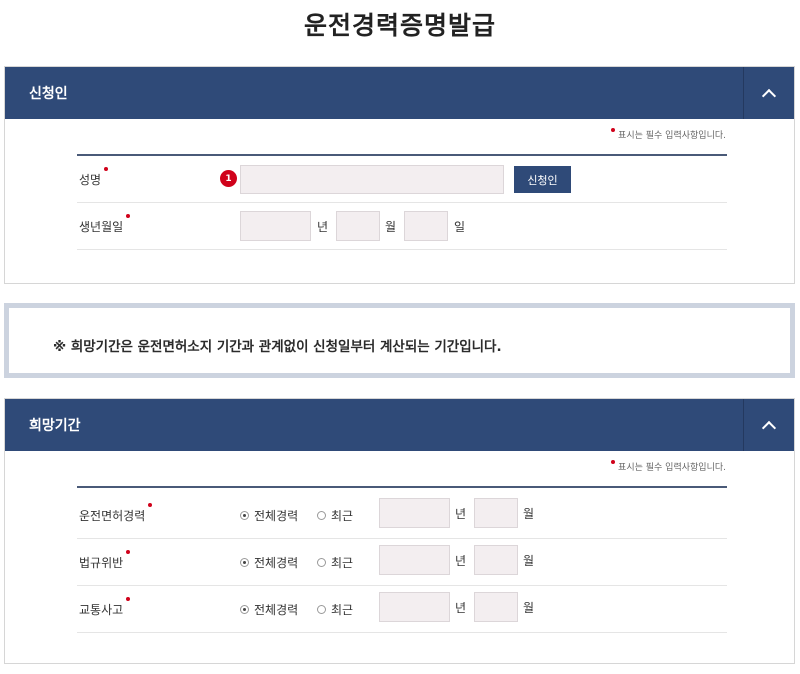  What do you see at coordinates (101, 227) in the screenshot?
I see `birth-label-text: 생년월일` at bounding box center [101, 227].